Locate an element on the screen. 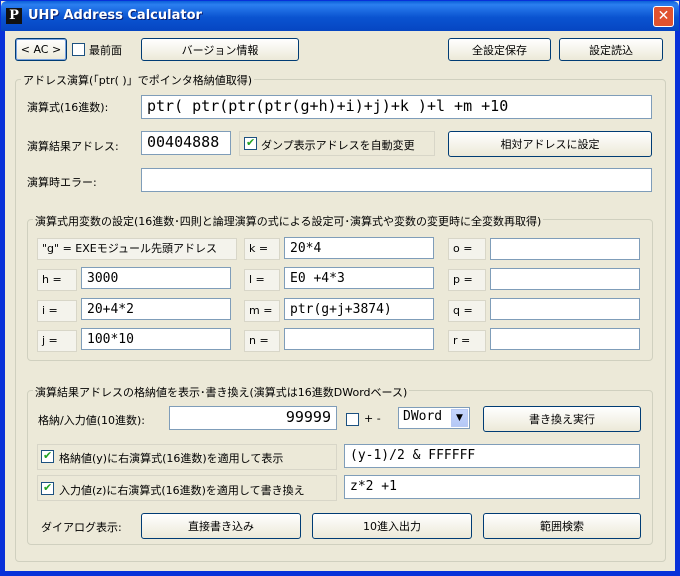  direct-write-button: 直接書き込み is located at coordinates (221, 526).